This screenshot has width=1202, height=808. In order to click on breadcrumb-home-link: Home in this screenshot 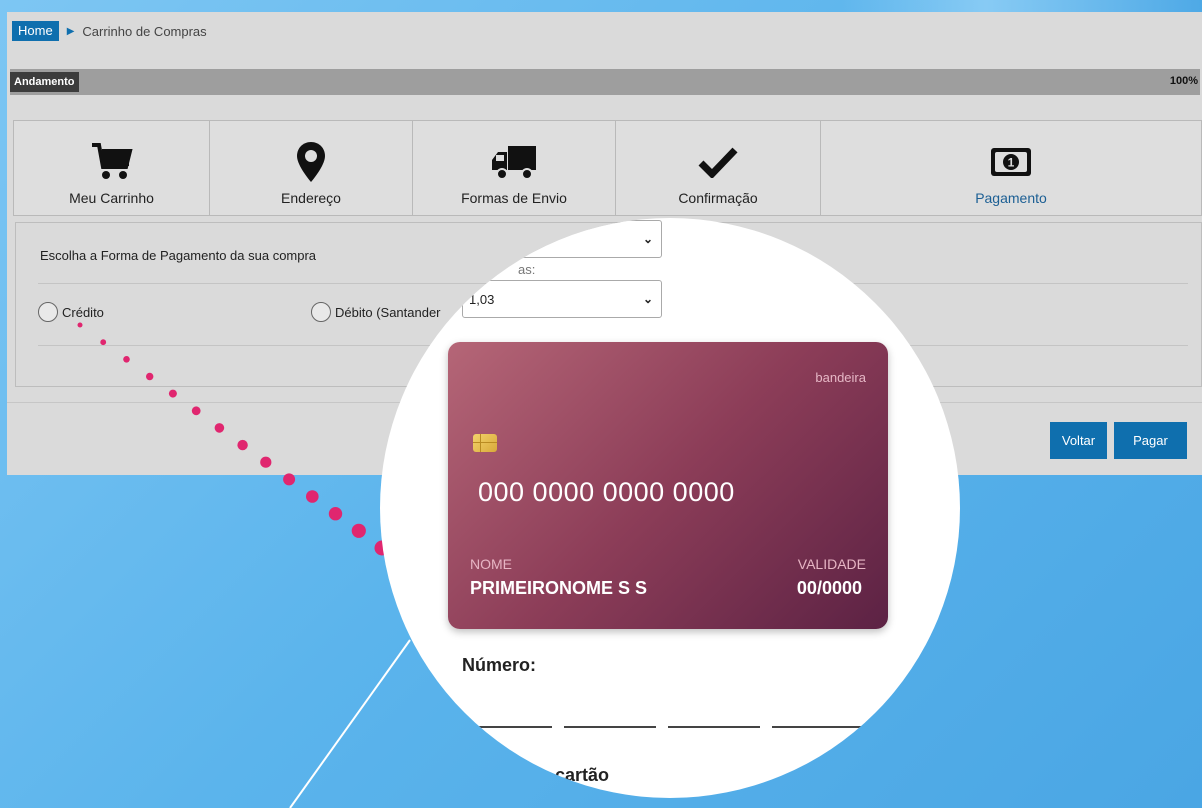, I will do `click(35, 31)`.